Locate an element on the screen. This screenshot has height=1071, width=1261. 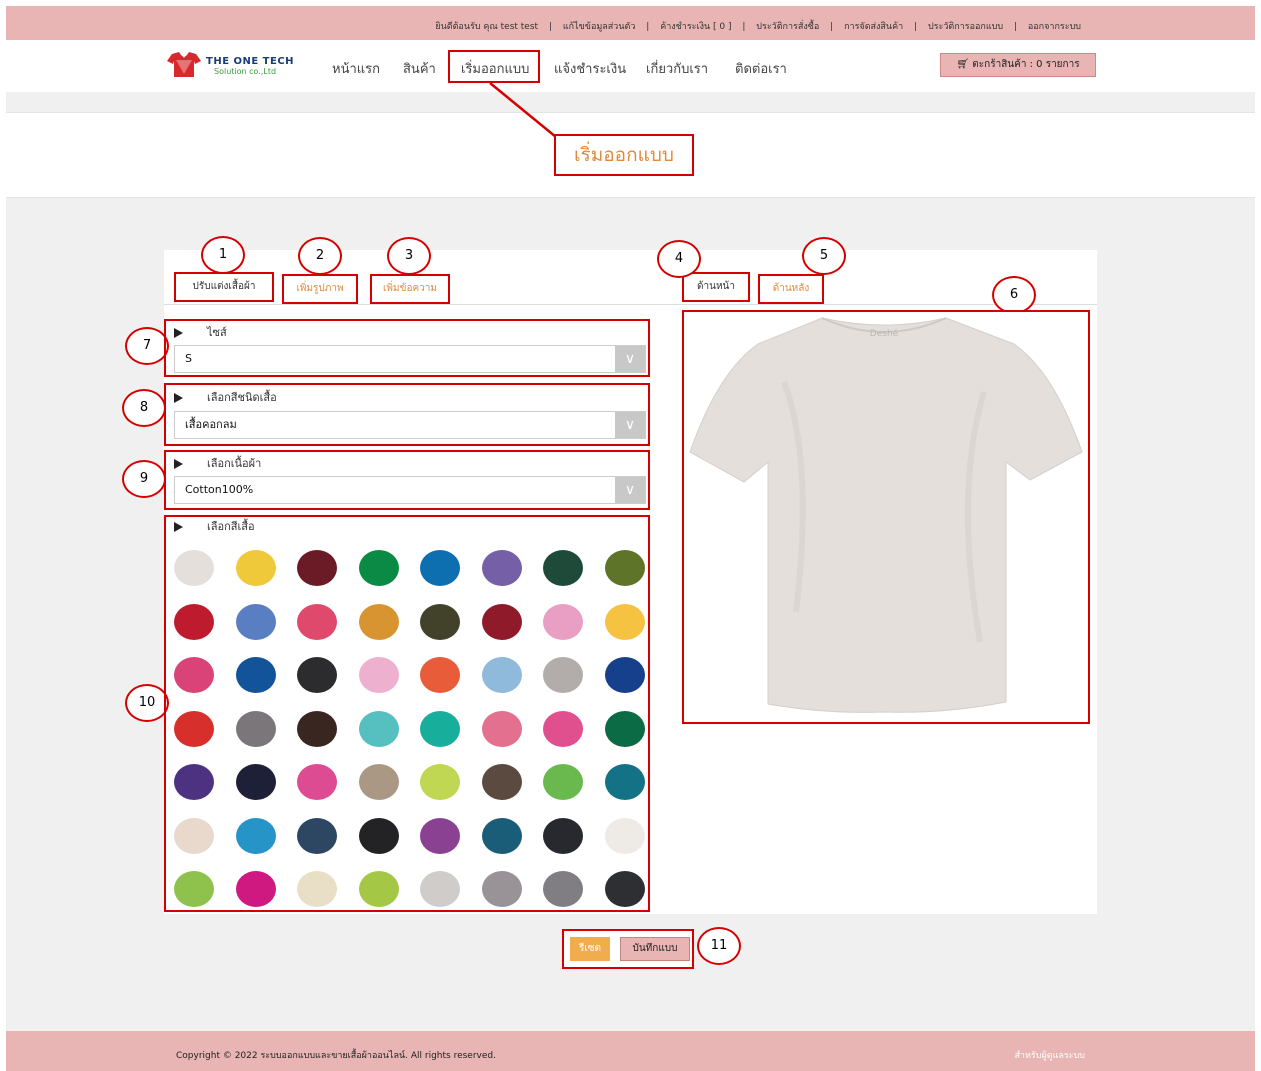
cart-button: 🛒︎ ตะกร้าสินค้า : 0 รายการ is located at coordinates (1018, 65).